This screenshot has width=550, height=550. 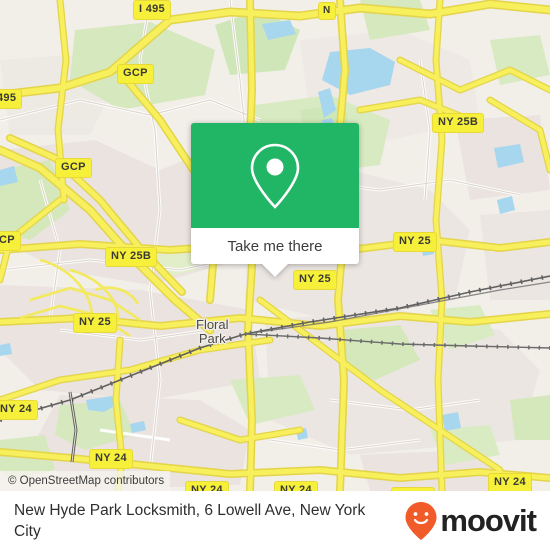 I want to click on take-me-there-label: Take me there, so click(x=275, y=246).